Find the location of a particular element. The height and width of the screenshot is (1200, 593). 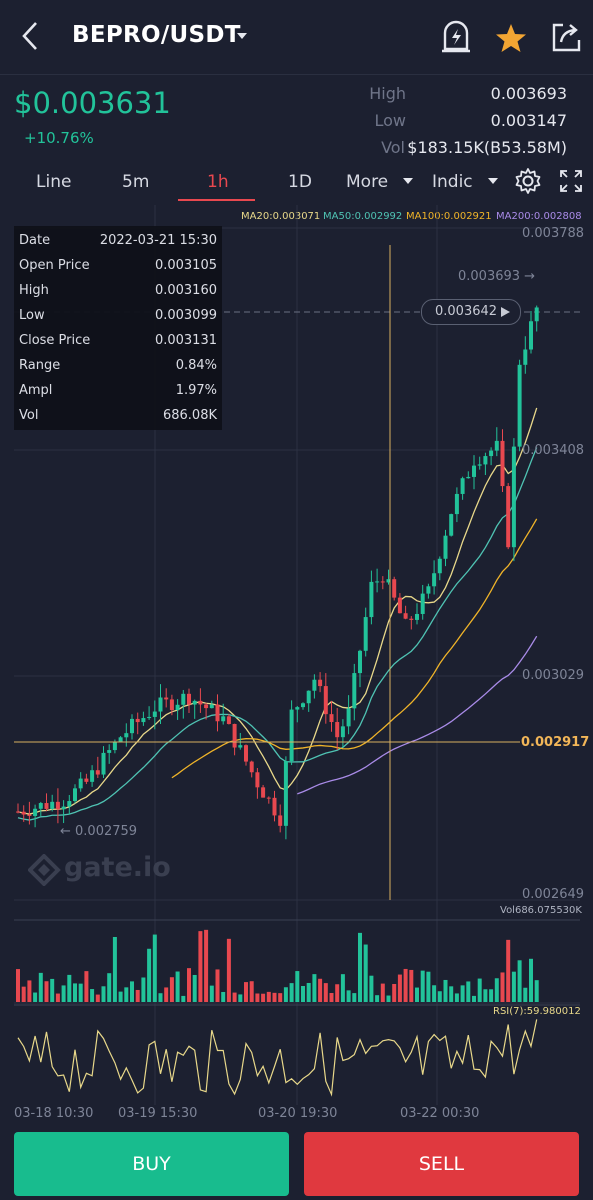

caret-down-icon is located at coordinates (242, 36).